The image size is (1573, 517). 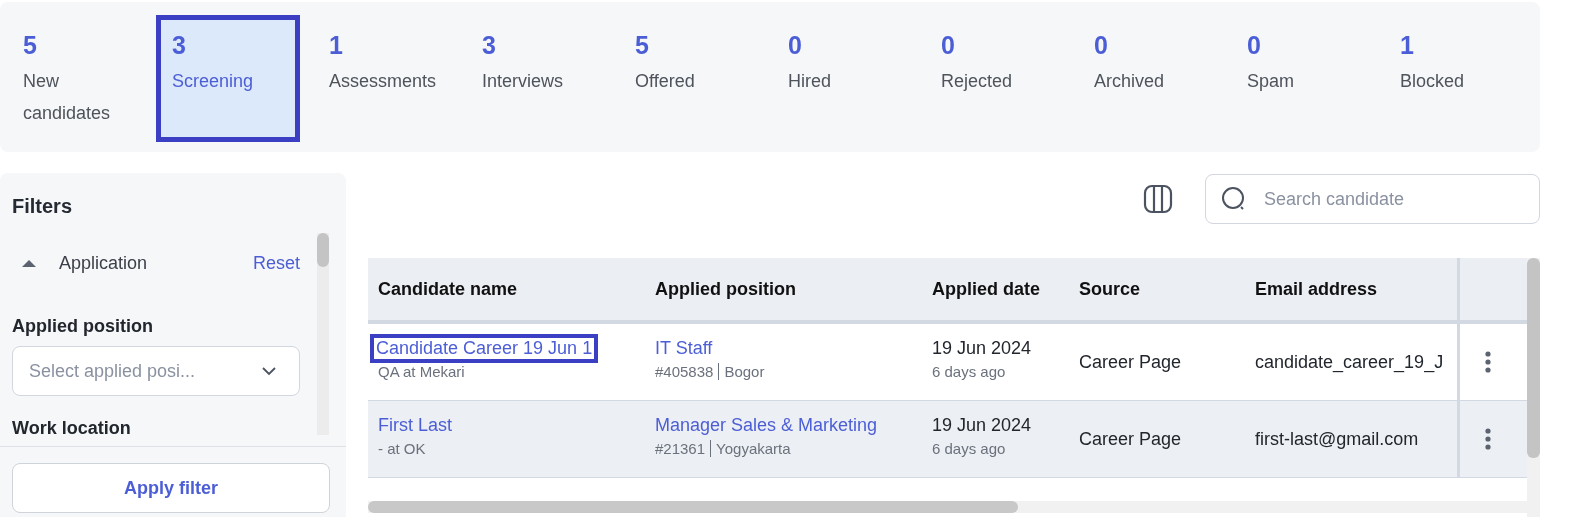 I want to click on job-id: #21361, so click(x=680, y=448).